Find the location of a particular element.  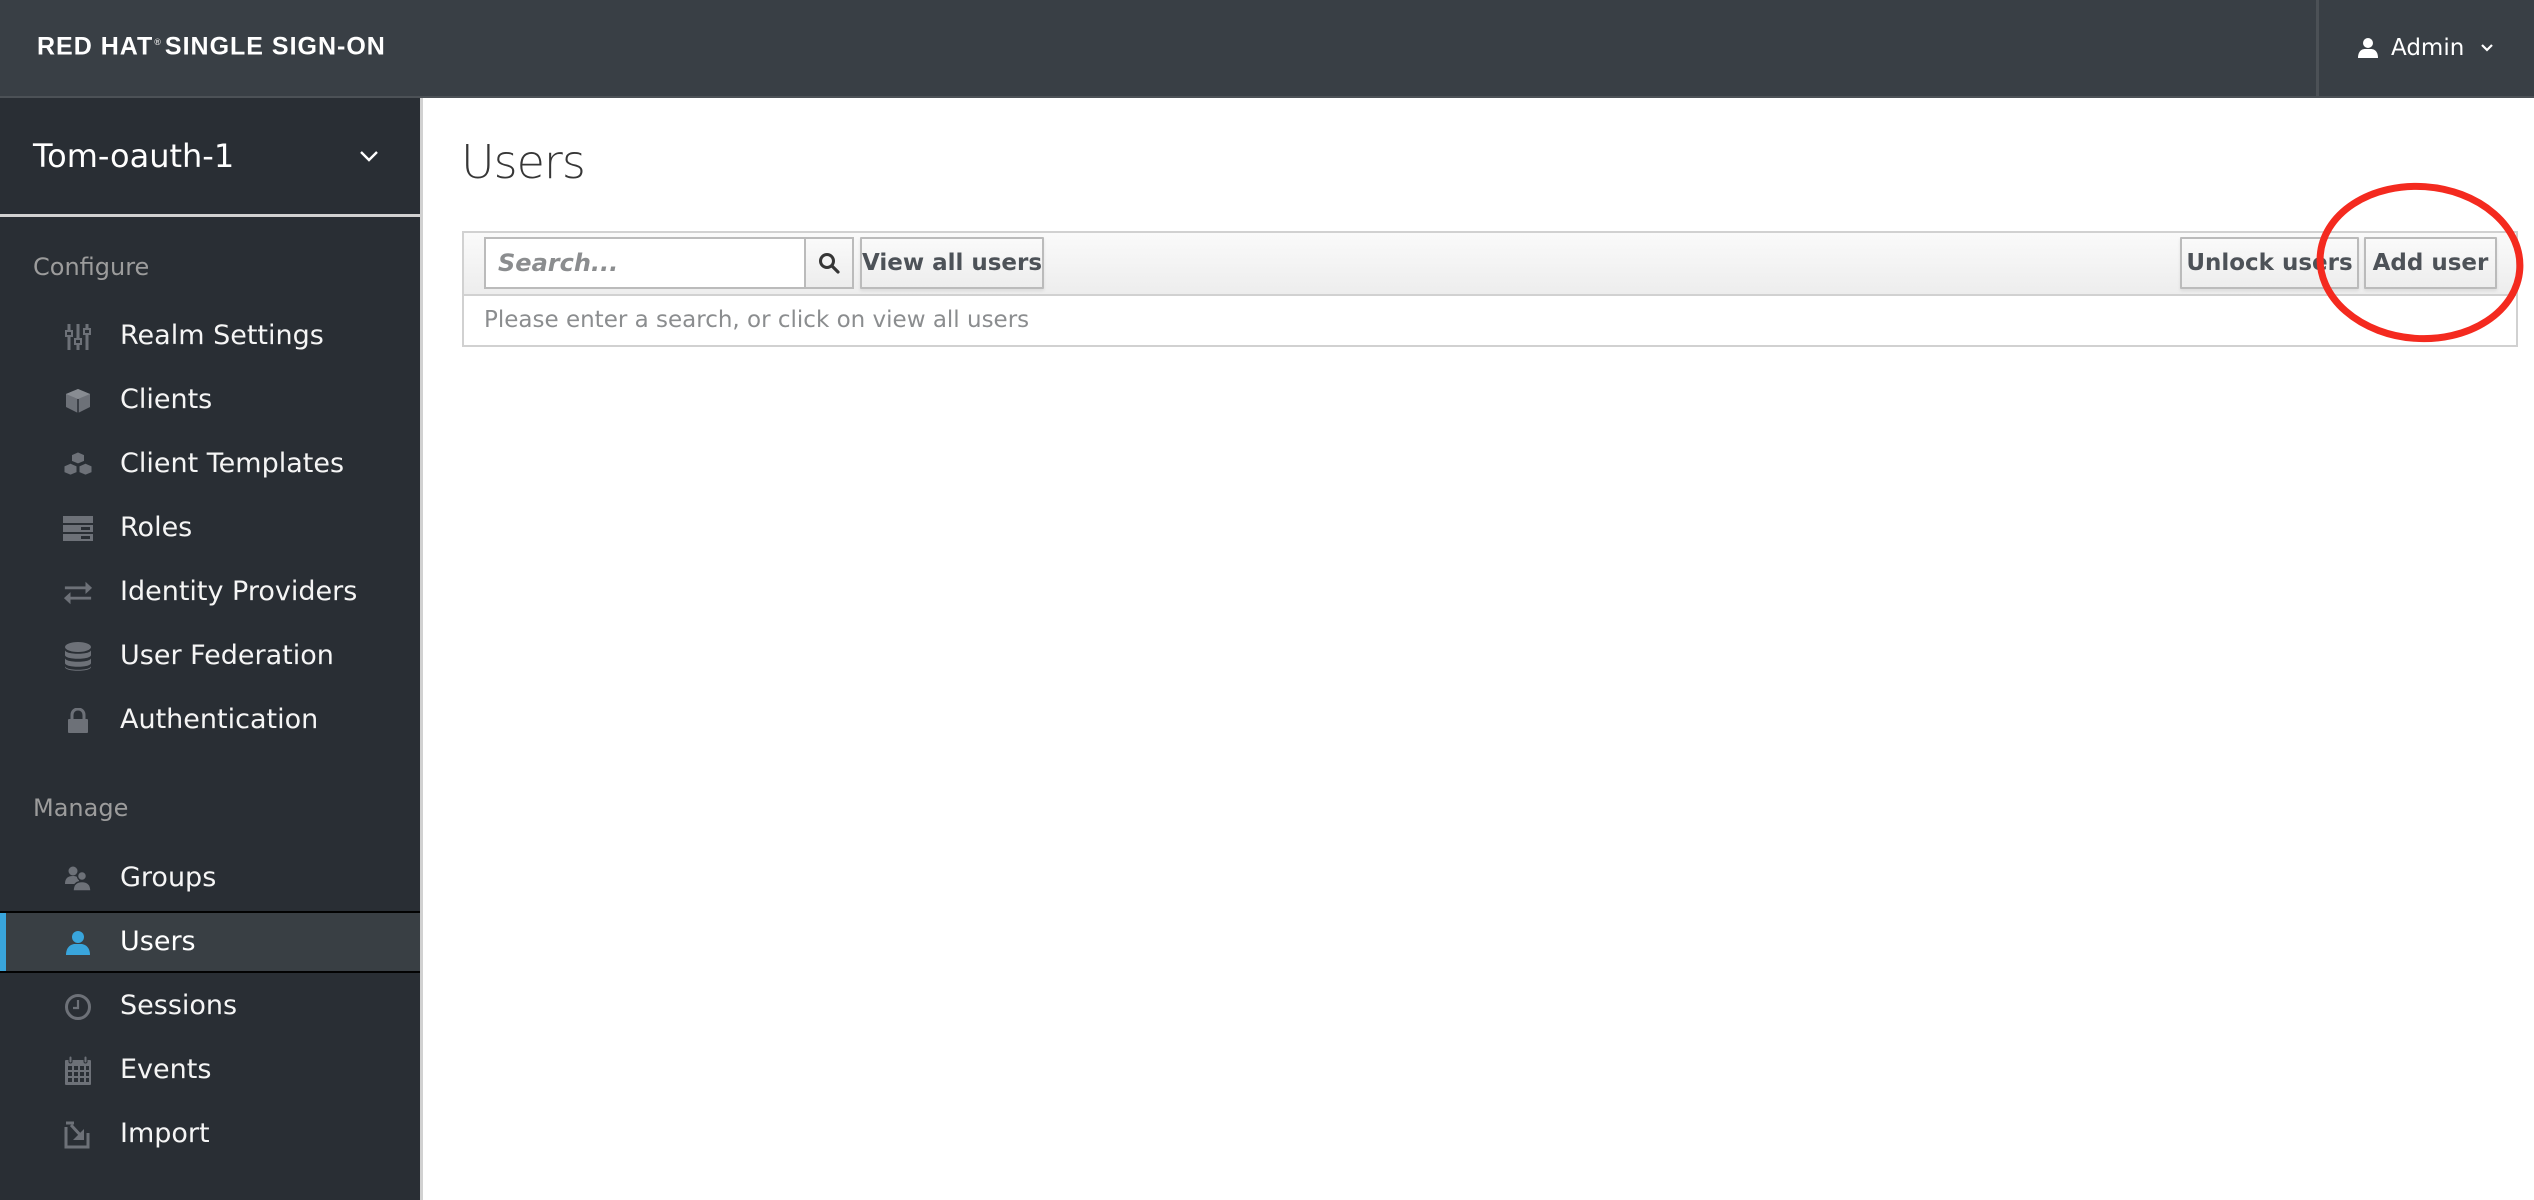

search-button is located at coordinates (829, 263).